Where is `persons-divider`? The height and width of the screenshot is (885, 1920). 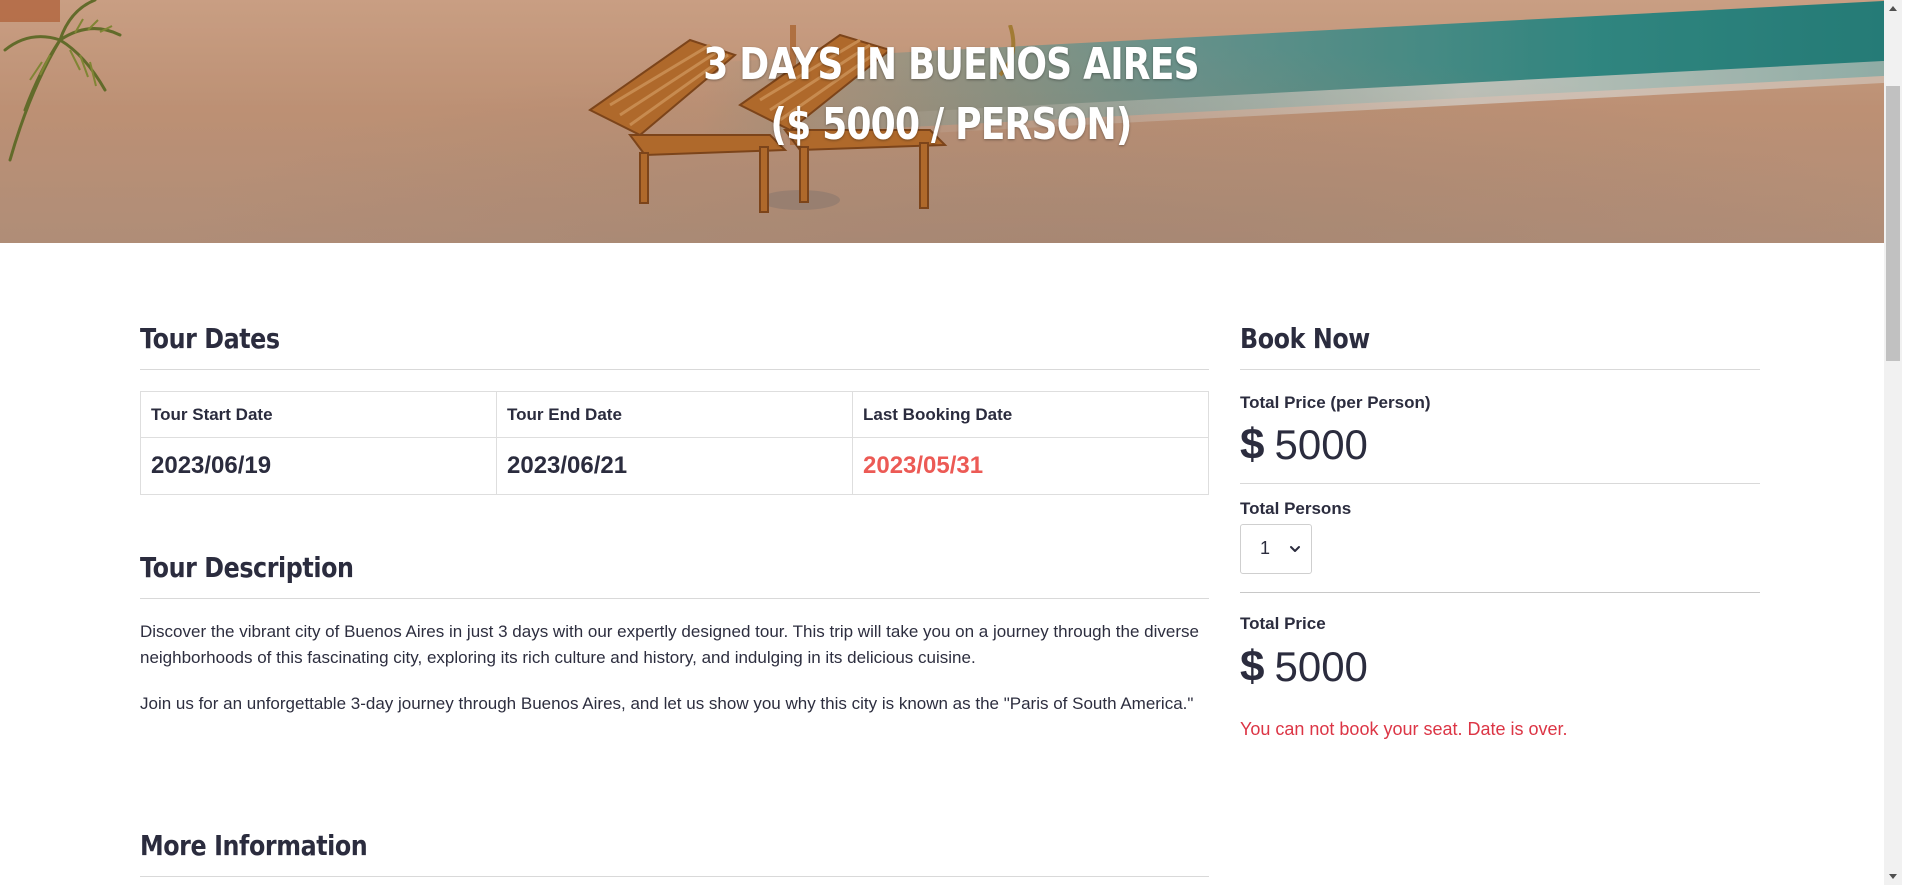 persons-divider is located at coordinates (1500, 592).